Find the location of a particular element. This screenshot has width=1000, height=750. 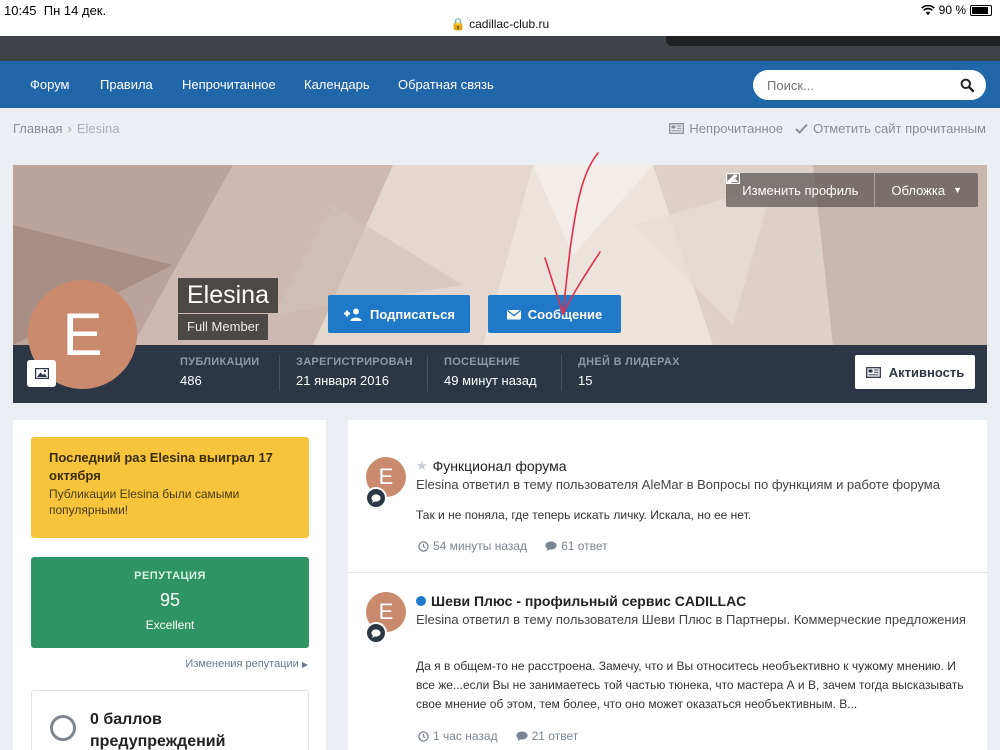

cover-actions: Изменить профиль Обложка ▼ is located at coordinates (852, 190).